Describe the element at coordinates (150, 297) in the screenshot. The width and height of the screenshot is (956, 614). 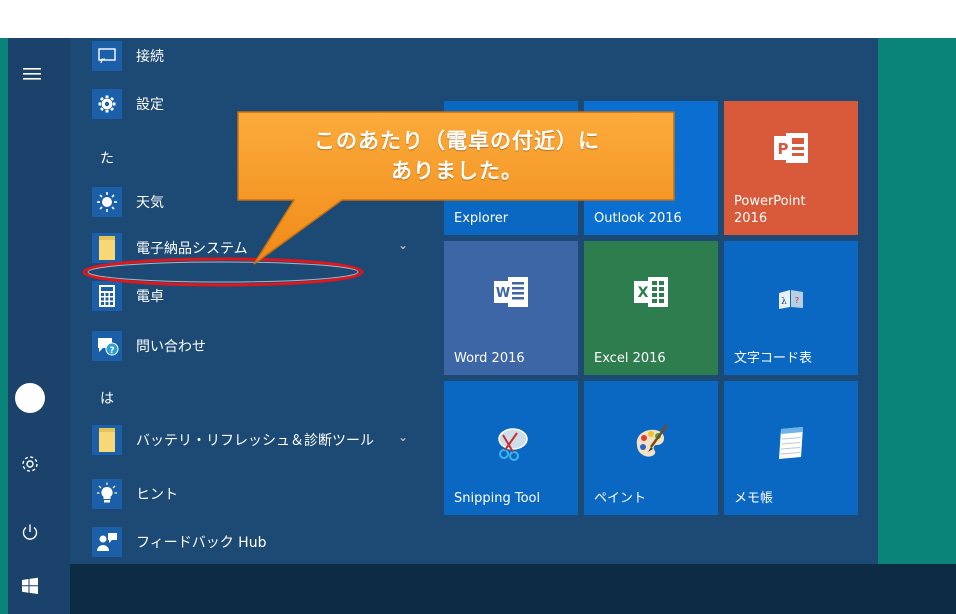
I see `app-label: 電卓` at that location.